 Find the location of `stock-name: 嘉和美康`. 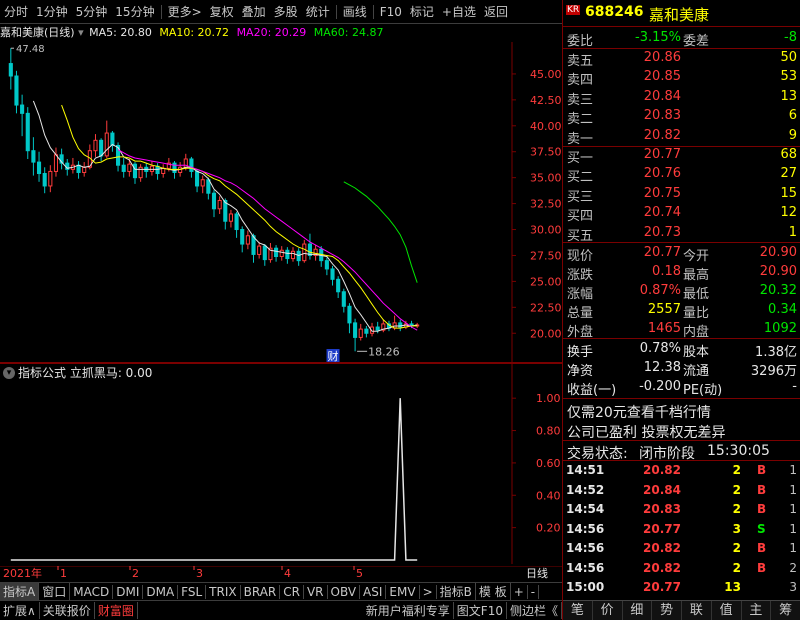

stock-name: 嘉和美康 is located at coordinates (679, 15).